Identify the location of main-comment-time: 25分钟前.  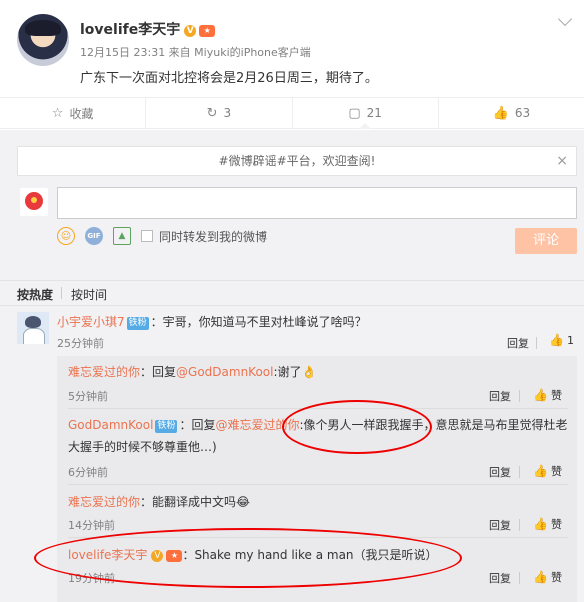
(80, 343).